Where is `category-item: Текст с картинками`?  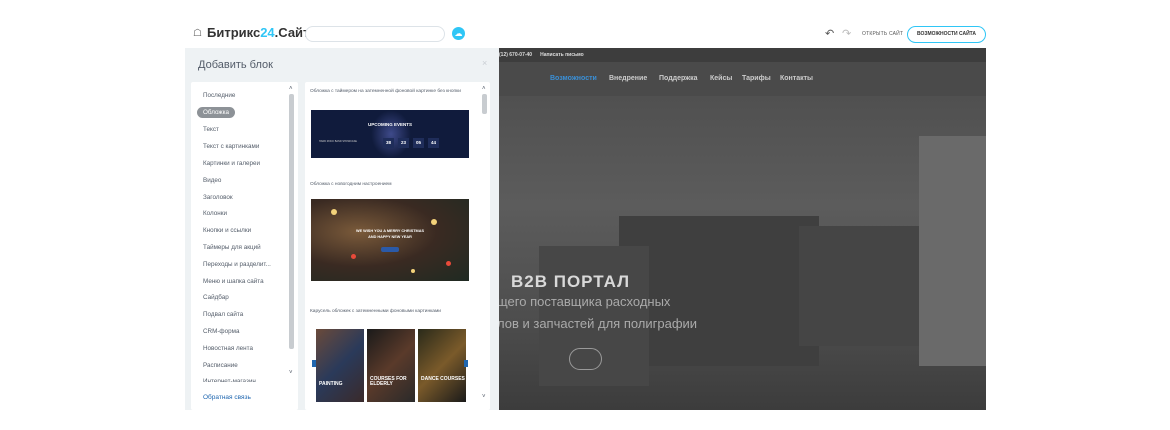
category-item: Текст с картинками is located at coordinates (231, 146).